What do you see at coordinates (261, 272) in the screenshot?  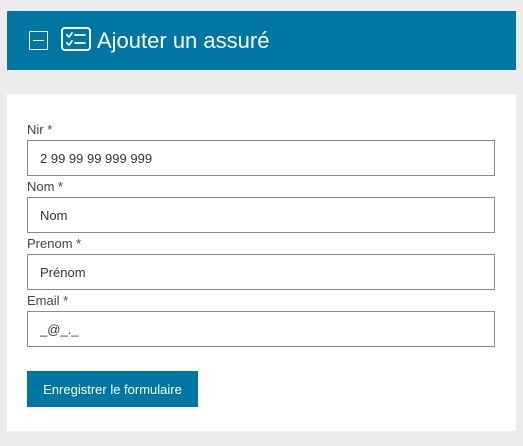 I see `prenom-field` at bounding box center [261, 272].